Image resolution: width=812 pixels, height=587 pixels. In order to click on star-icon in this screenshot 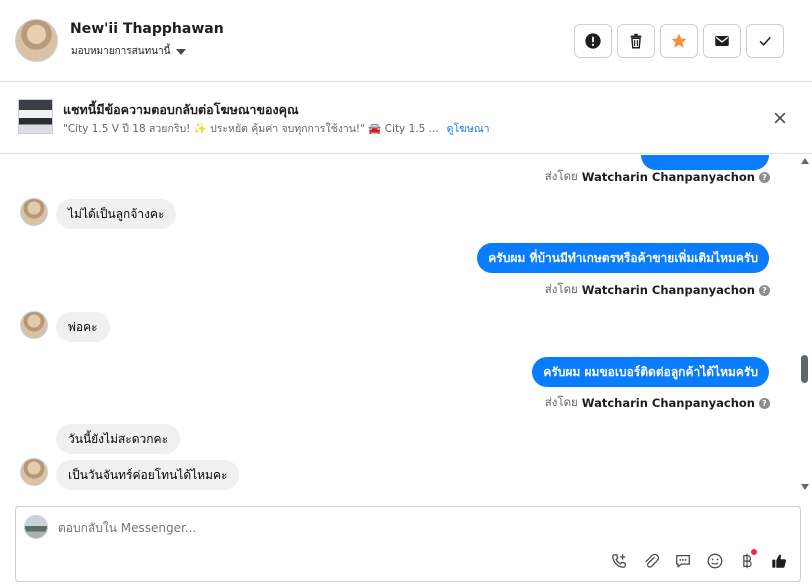, I will do `click(679, 40)`.